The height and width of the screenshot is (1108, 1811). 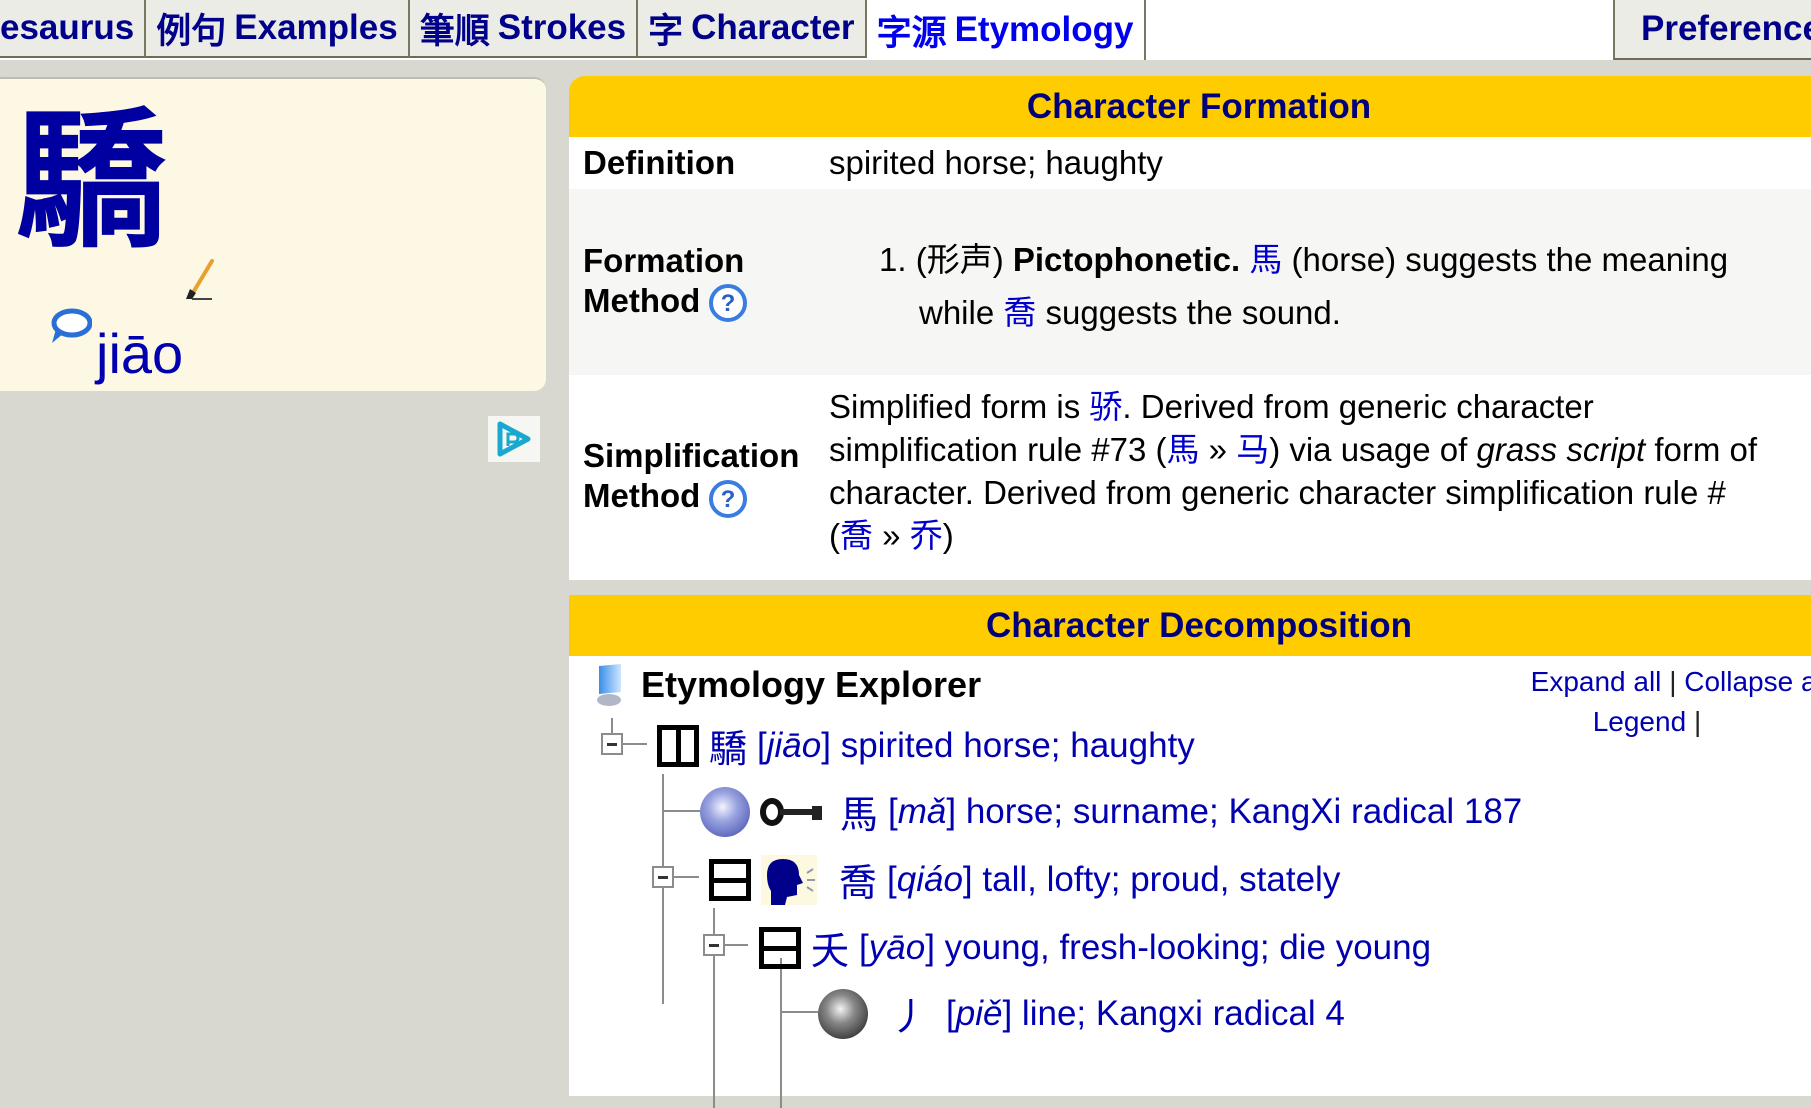 What do you see at coordinates (524, 29) in the screenshot?
I see `tab-strokes: 筆順 Strokes` at bounding box center [524, 29].